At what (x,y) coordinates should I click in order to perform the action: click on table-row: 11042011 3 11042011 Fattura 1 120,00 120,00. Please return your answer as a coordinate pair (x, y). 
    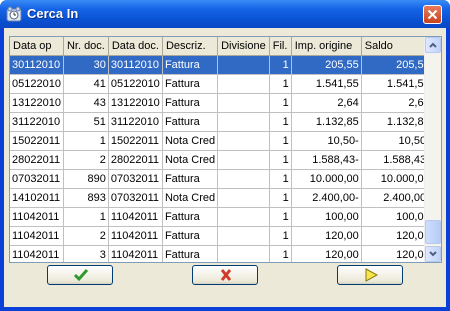
    Looking at the image, I should click on (221, 253).